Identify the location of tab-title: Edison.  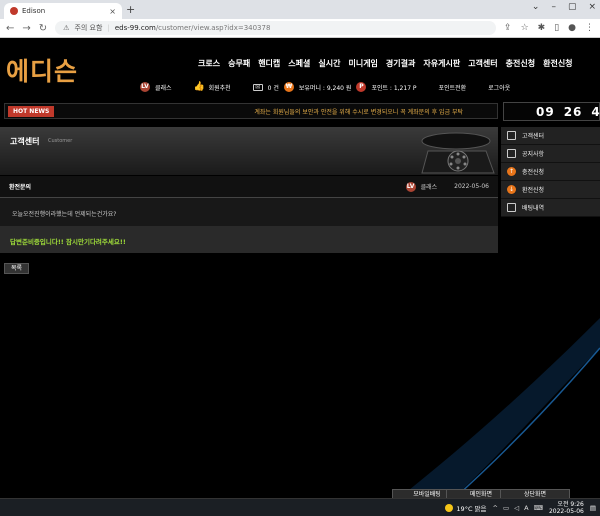
(34, 11).